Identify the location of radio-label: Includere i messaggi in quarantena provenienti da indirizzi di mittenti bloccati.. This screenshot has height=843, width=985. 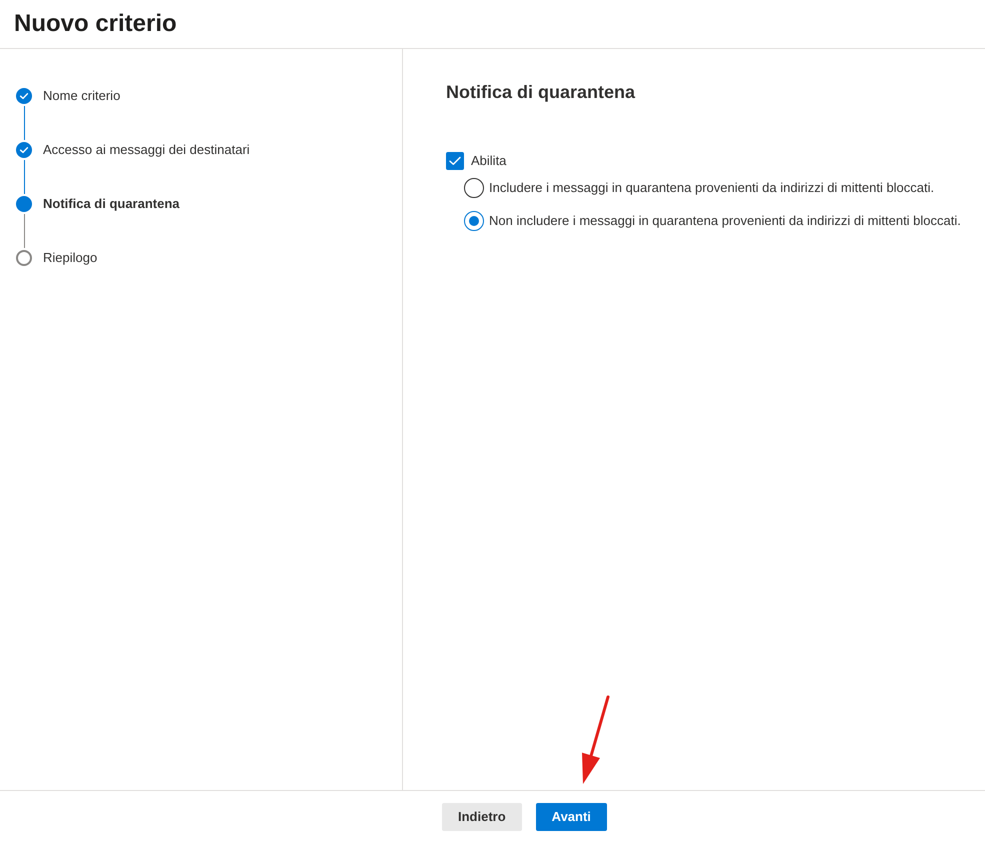
(711, 188).